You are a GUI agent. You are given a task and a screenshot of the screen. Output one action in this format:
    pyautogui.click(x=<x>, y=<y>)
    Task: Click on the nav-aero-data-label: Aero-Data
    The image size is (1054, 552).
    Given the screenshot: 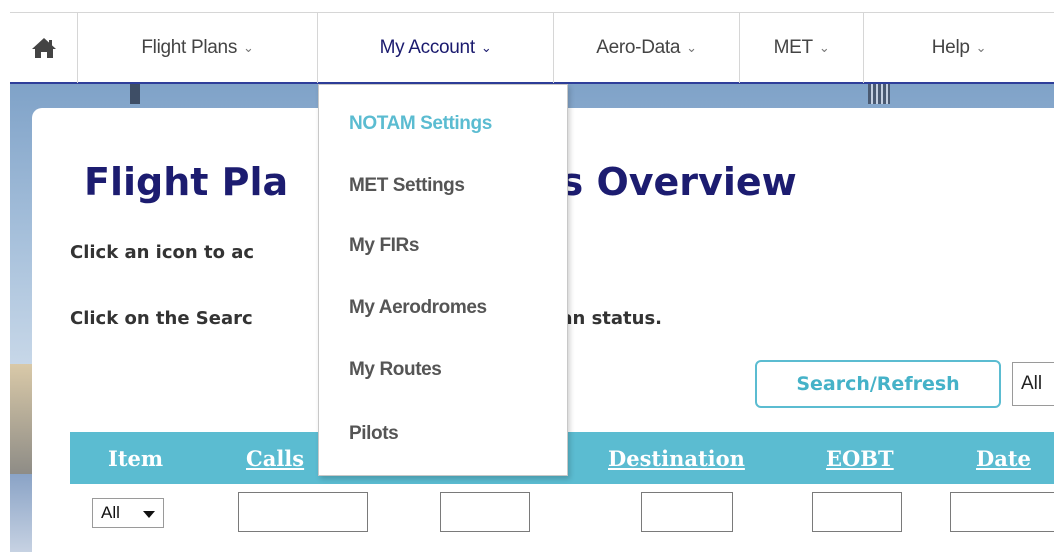 What is the action you would take?
    pyautogui.click(x=638, y=47)
    